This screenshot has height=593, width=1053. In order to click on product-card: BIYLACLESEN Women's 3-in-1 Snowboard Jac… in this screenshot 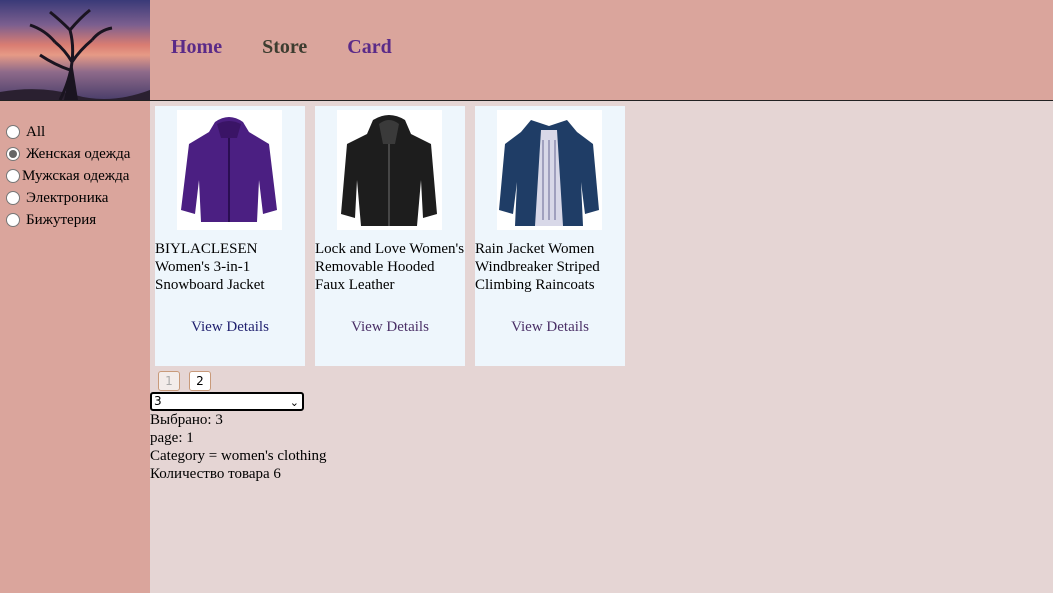, I will do `click(230, 236)`.